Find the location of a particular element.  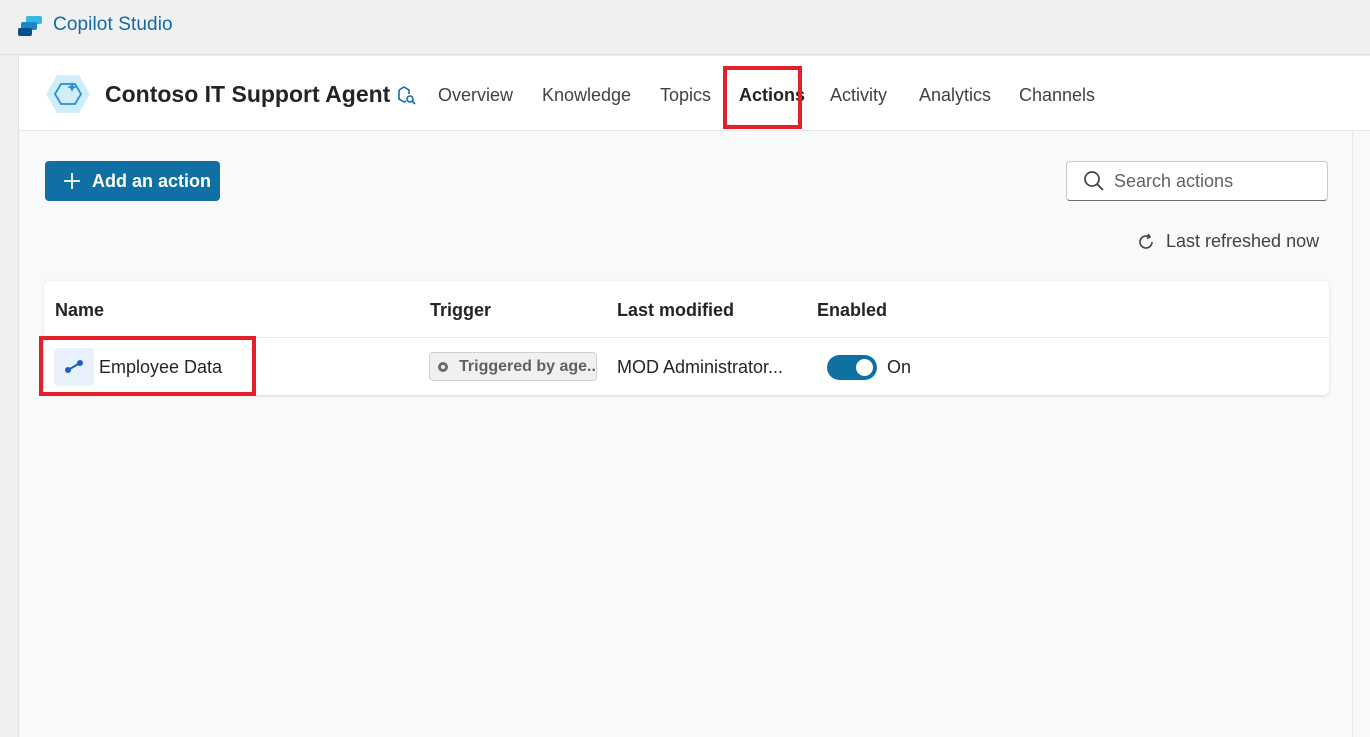

scrollbar is located at coordinates (1361, 434).